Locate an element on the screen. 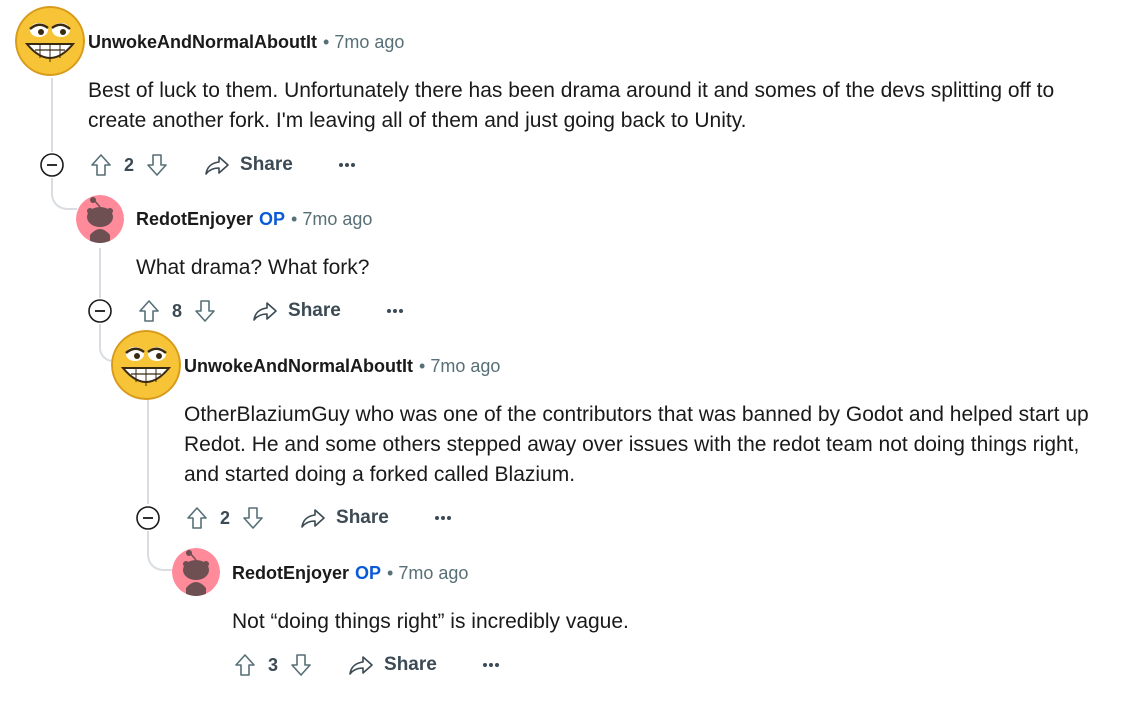 This screenshot has width=1125, height=702. comment-actions-4: 3 Share is located at coordinates (367, 665).